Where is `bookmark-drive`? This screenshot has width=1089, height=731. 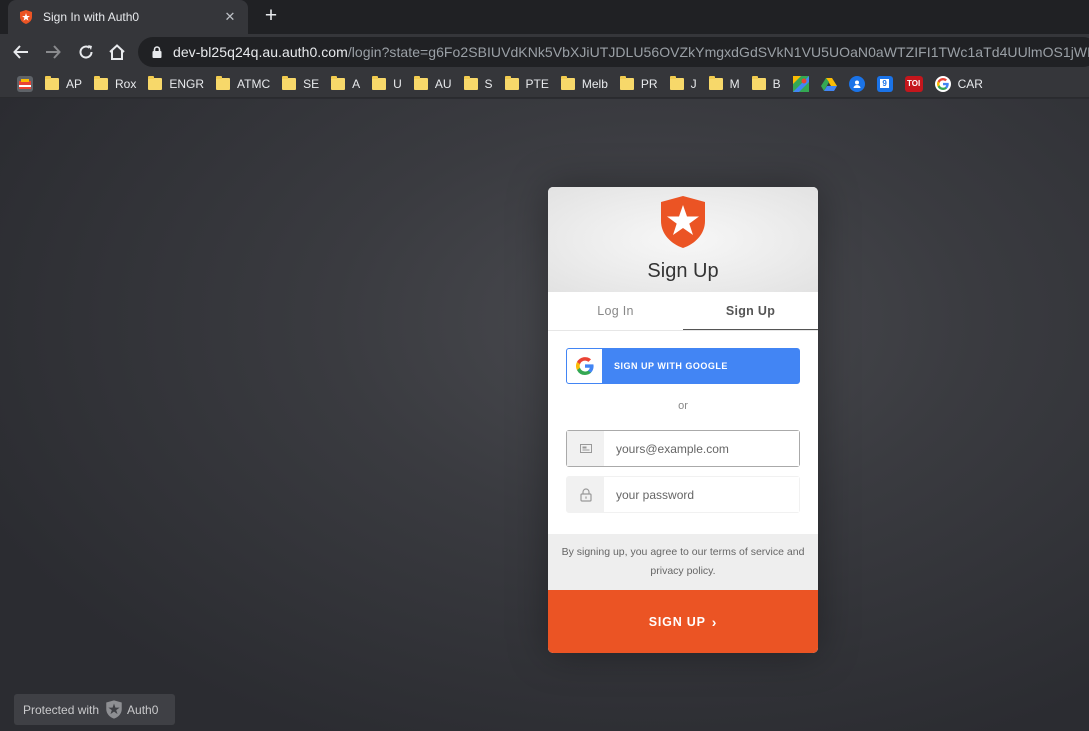
bookmark-drive is located at coordinates (829, 84).